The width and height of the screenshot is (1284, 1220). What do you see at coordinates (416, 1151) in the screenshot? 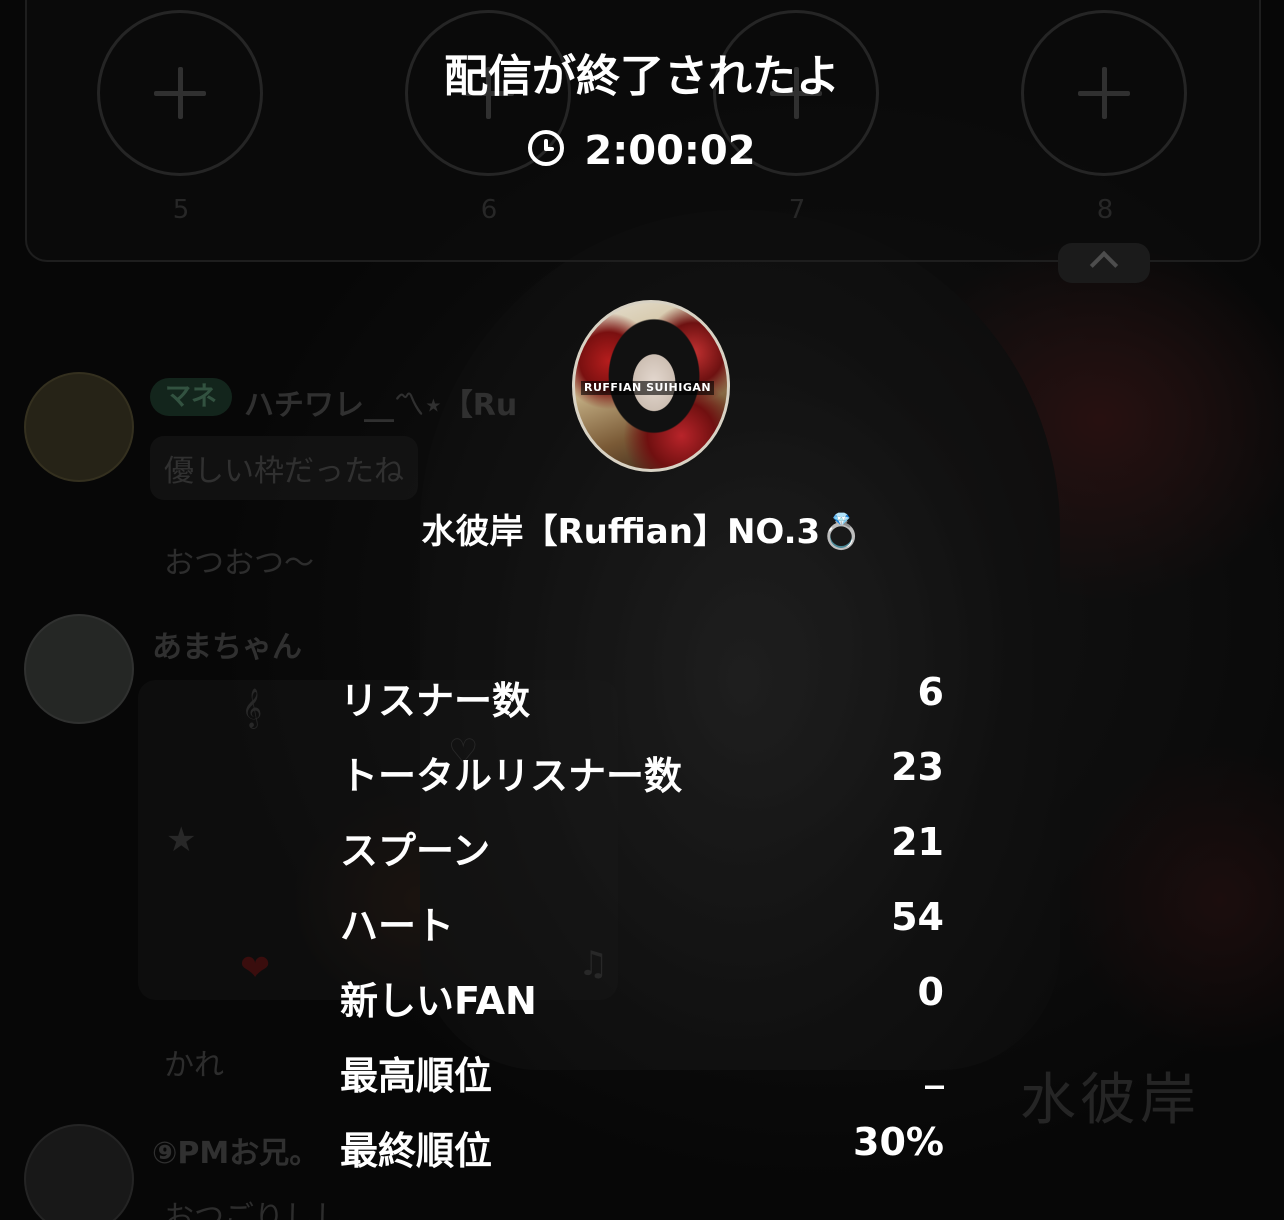
I see `stat-label: 最終順位` at bounding box center [416, 1151].